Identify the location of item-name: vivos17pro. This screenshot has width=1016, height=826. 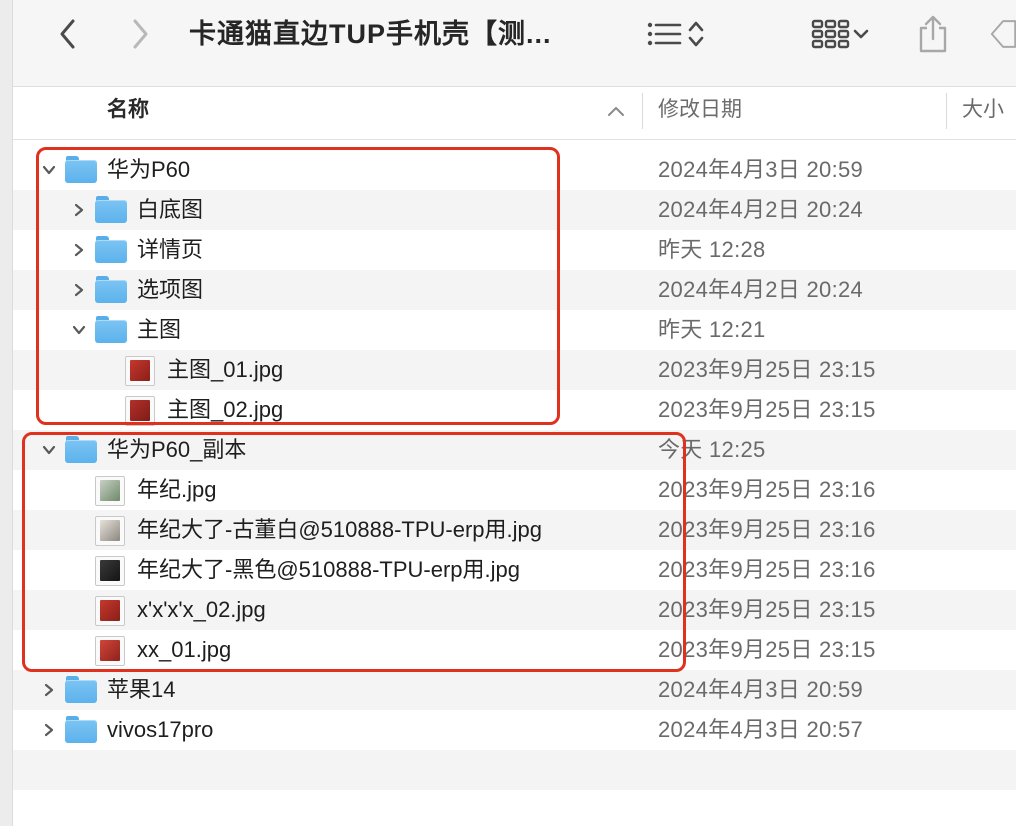
(160, 729).